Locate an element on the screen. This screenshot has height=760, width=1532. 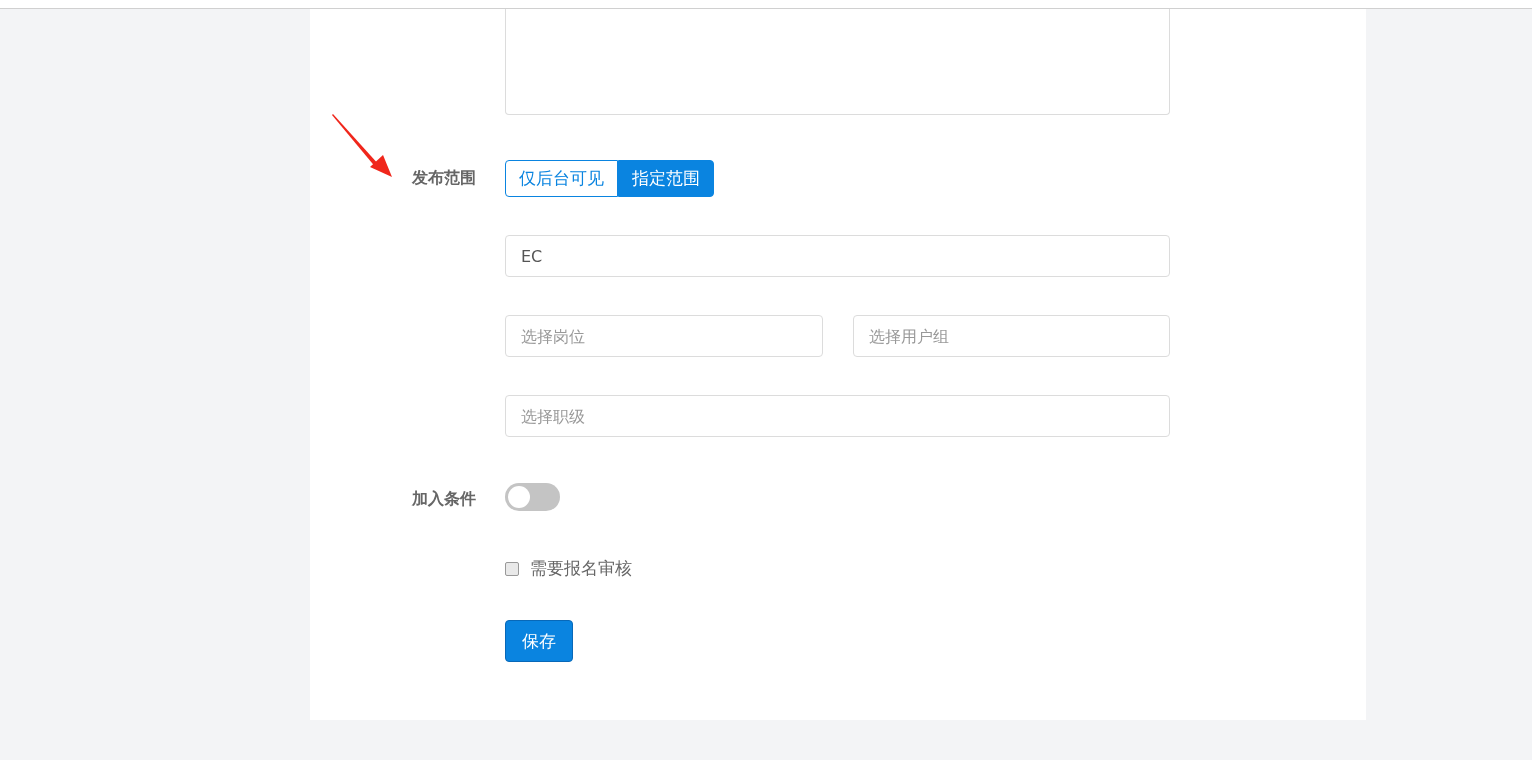
rank-select: 选择职级 is located at coordinates (837, 416).